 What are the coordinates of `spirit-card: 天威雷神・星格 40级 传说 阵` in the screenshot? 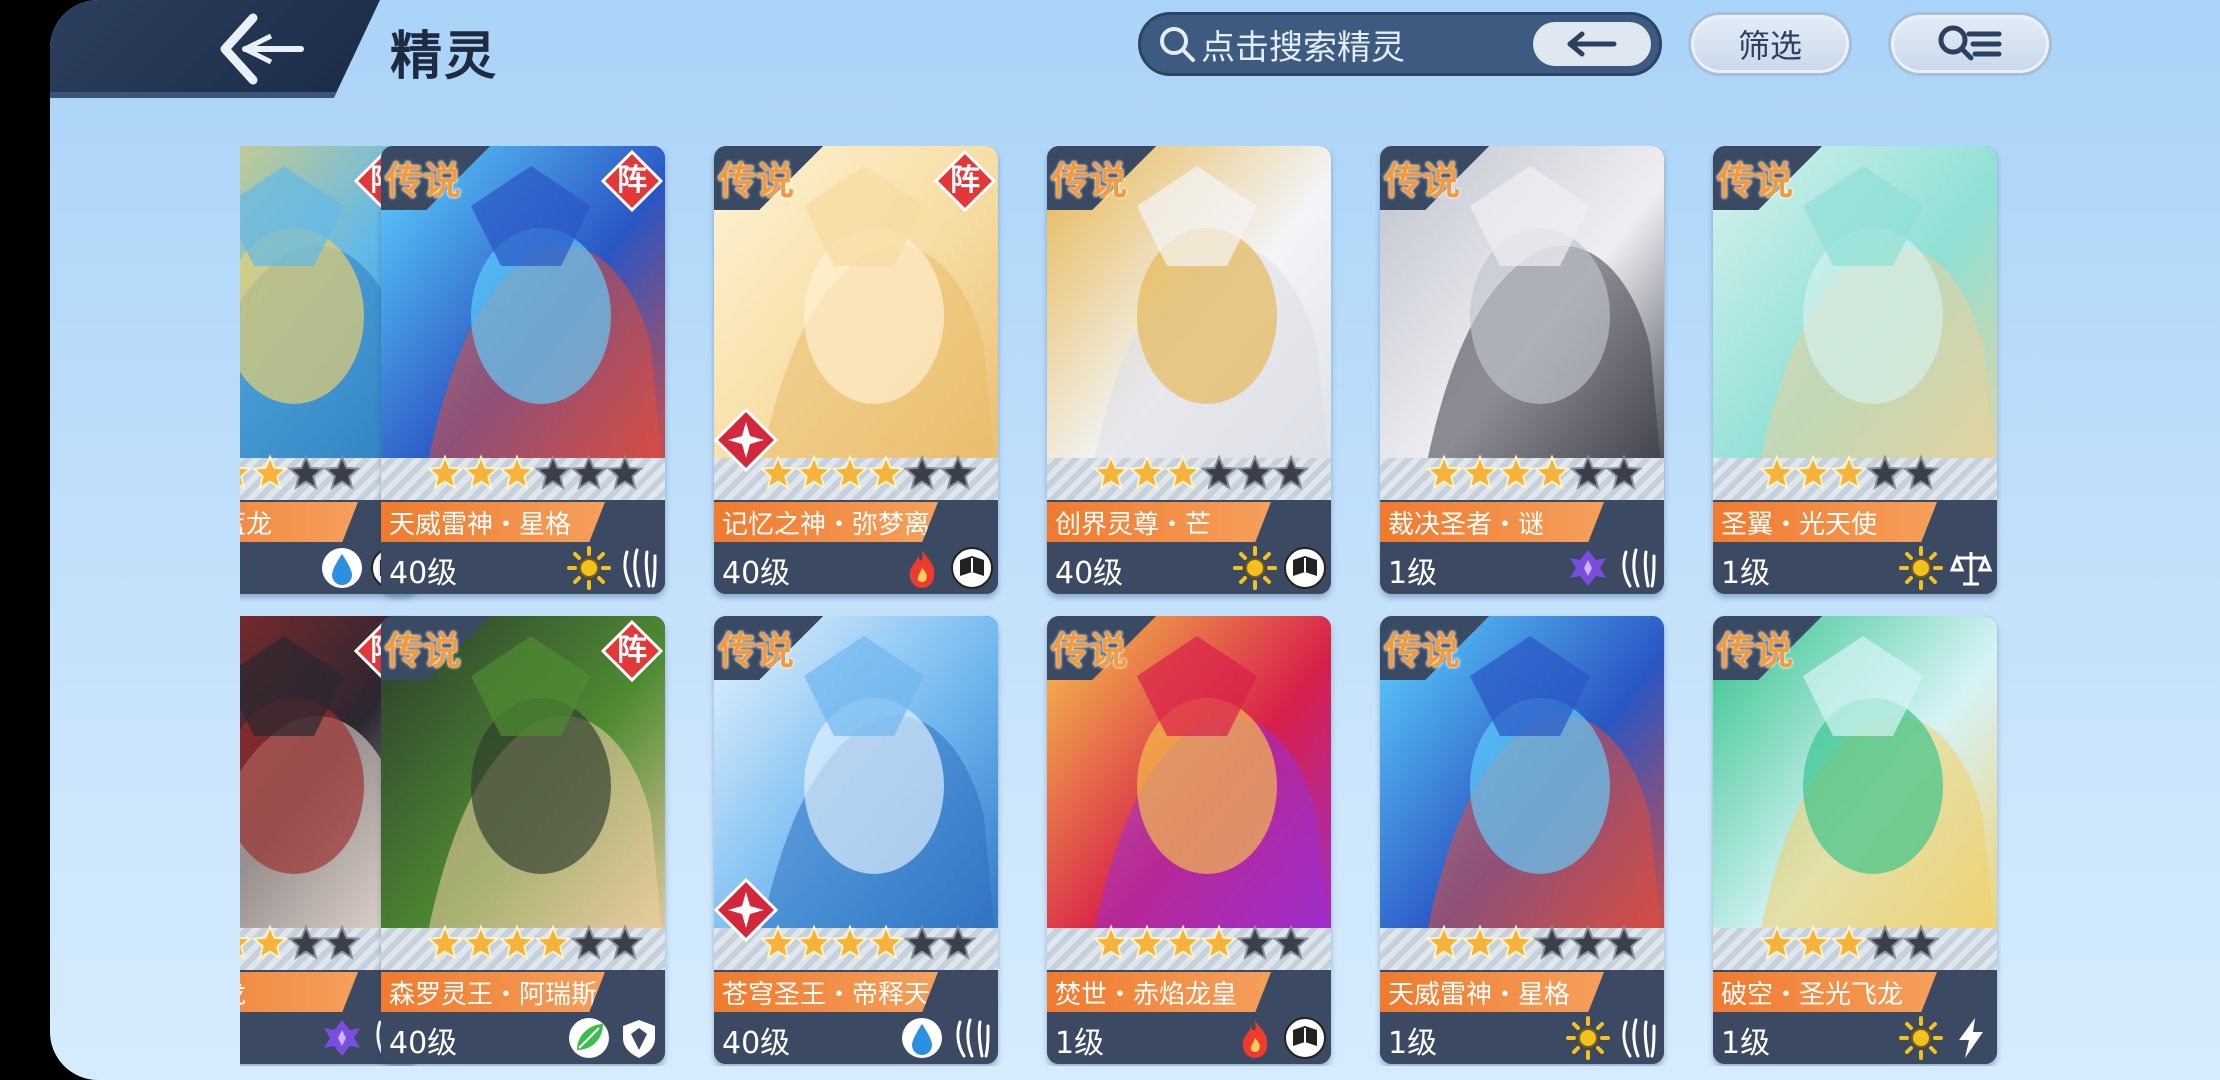 It's located at (523, 370).